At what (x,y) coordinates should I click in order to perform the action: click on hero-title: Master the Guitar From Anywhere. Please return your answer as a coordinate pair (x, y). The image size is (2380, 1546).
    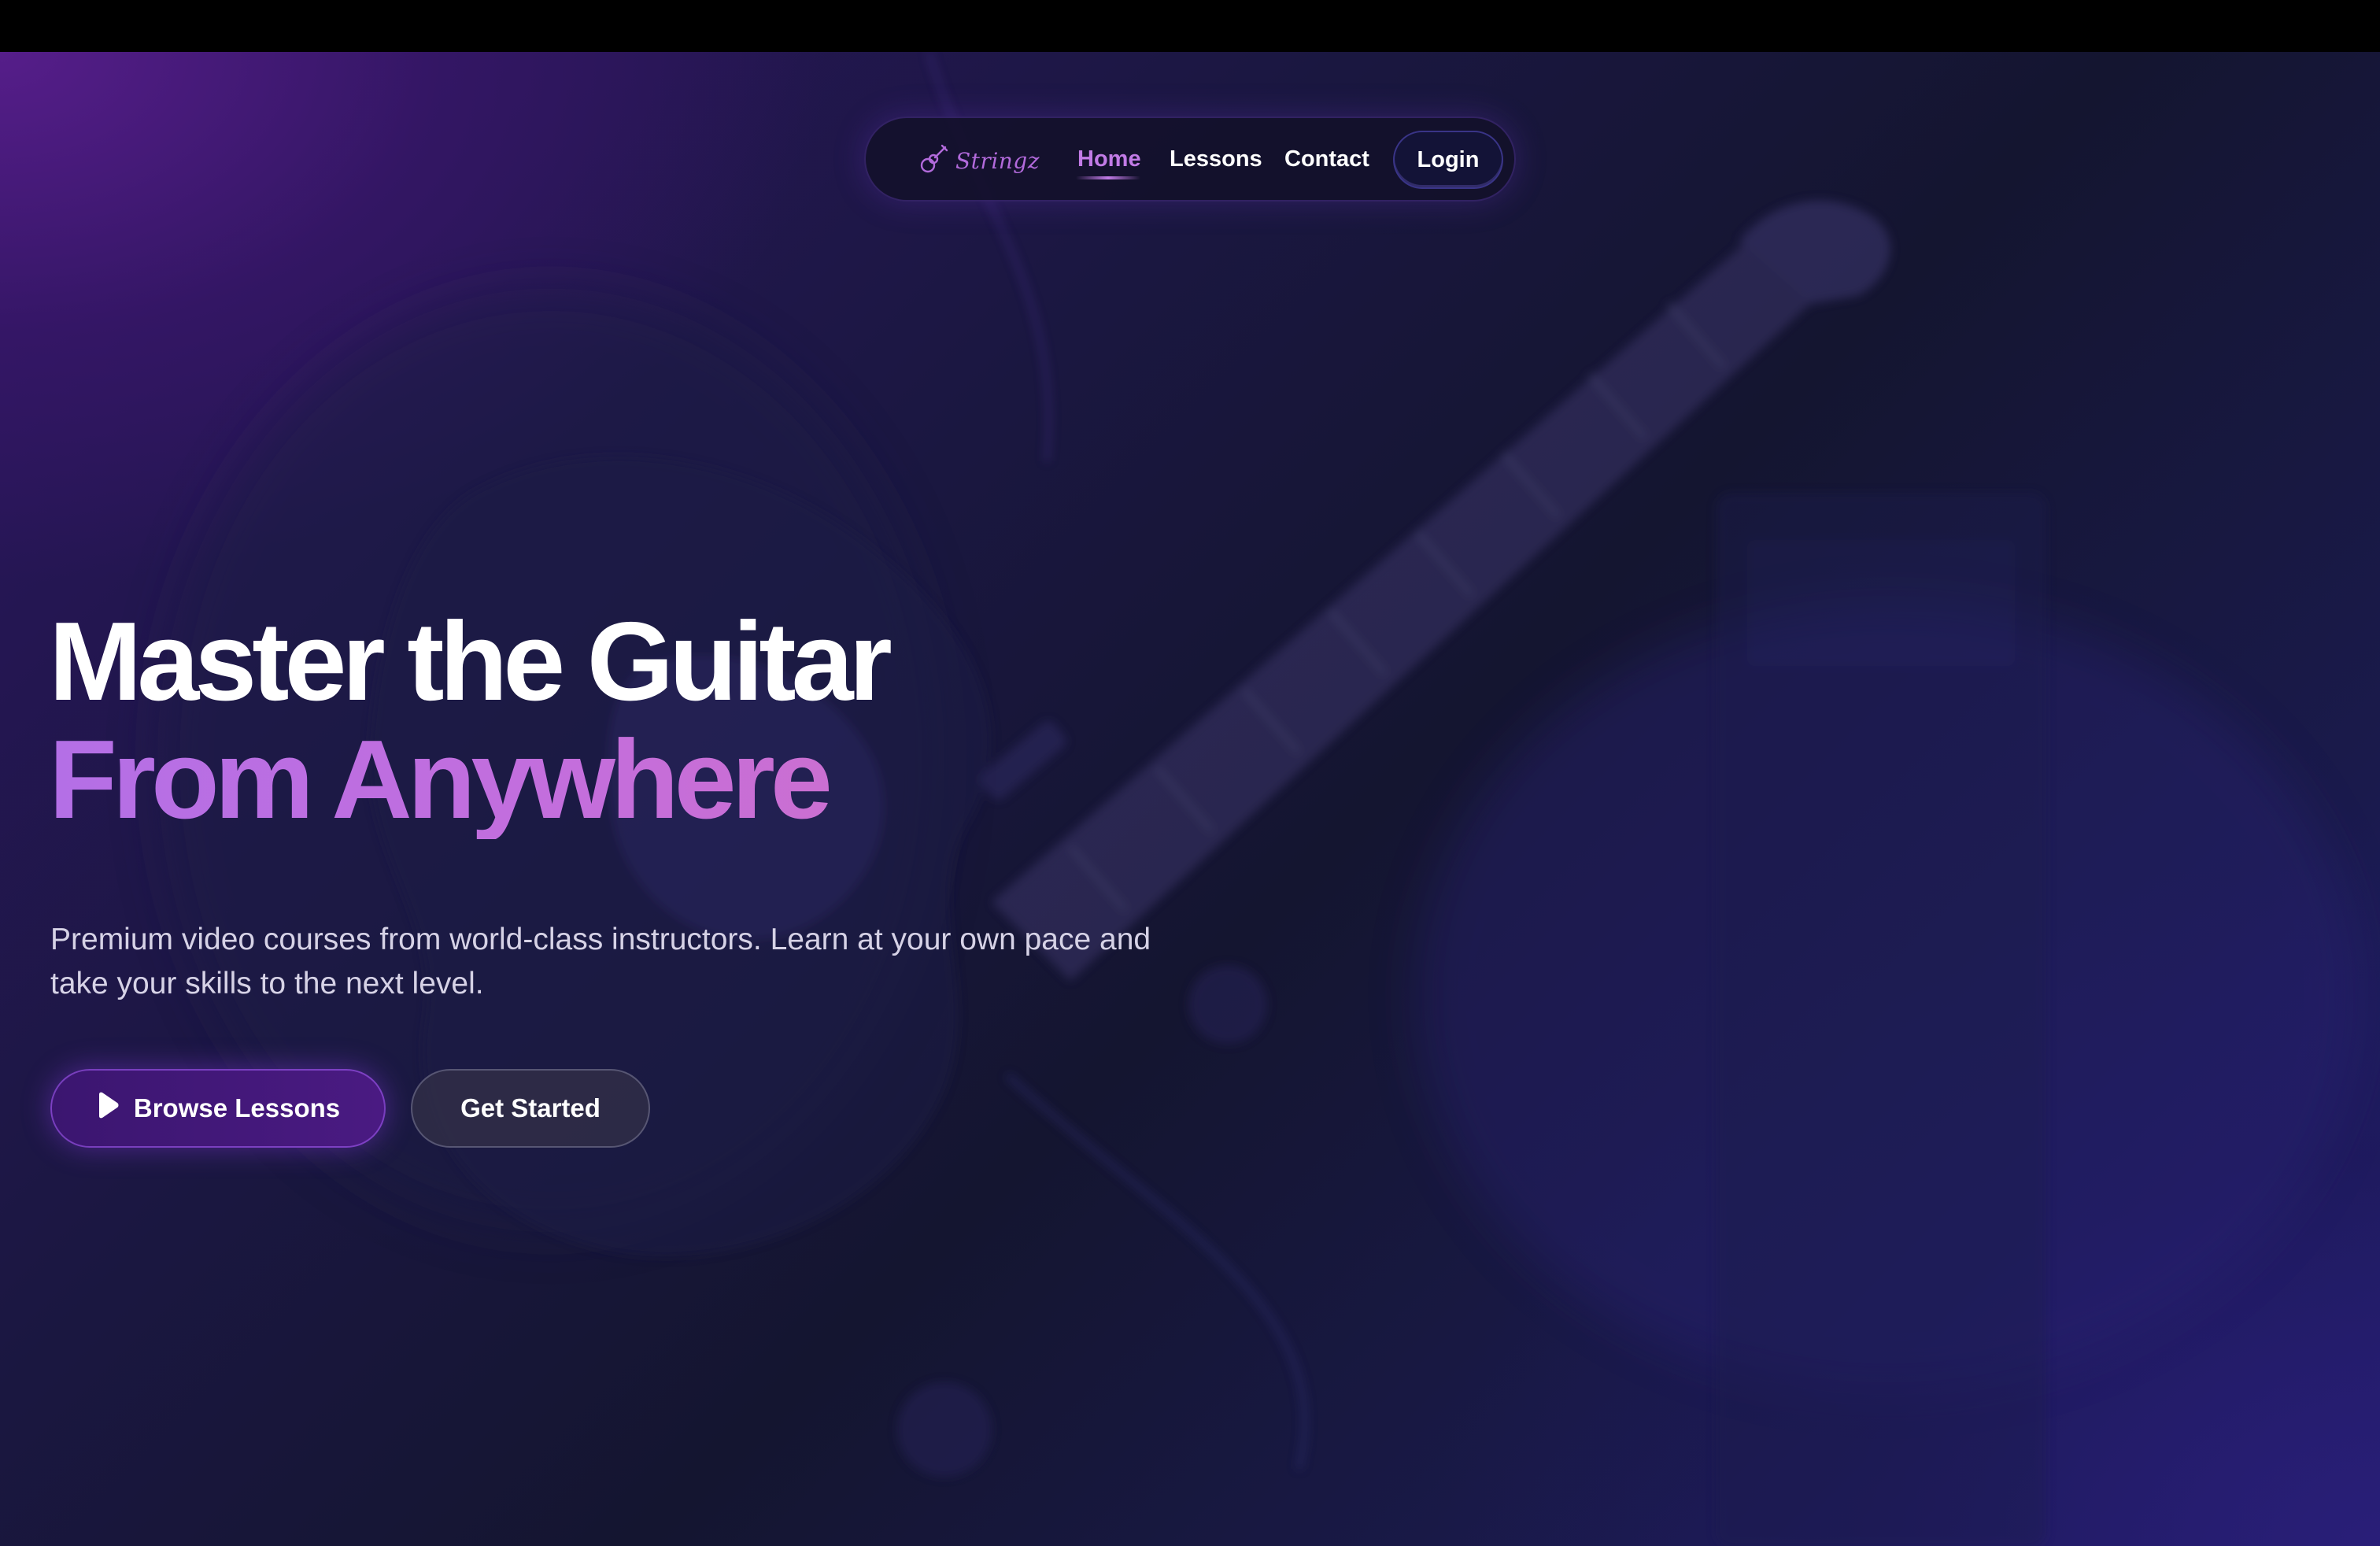
    Looking at the image, I should click on (471, 719).